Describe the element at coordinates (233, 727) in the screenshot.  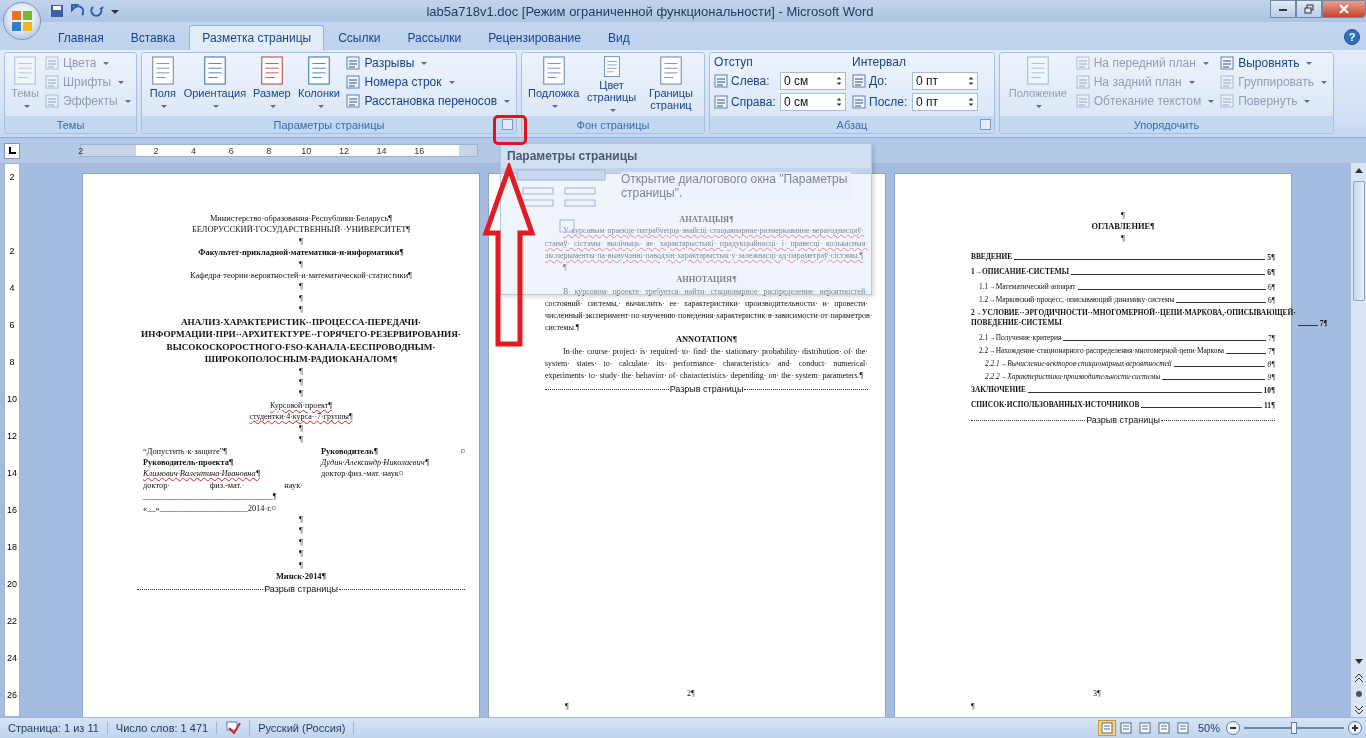
I see `spelling-check-icon` at that location.